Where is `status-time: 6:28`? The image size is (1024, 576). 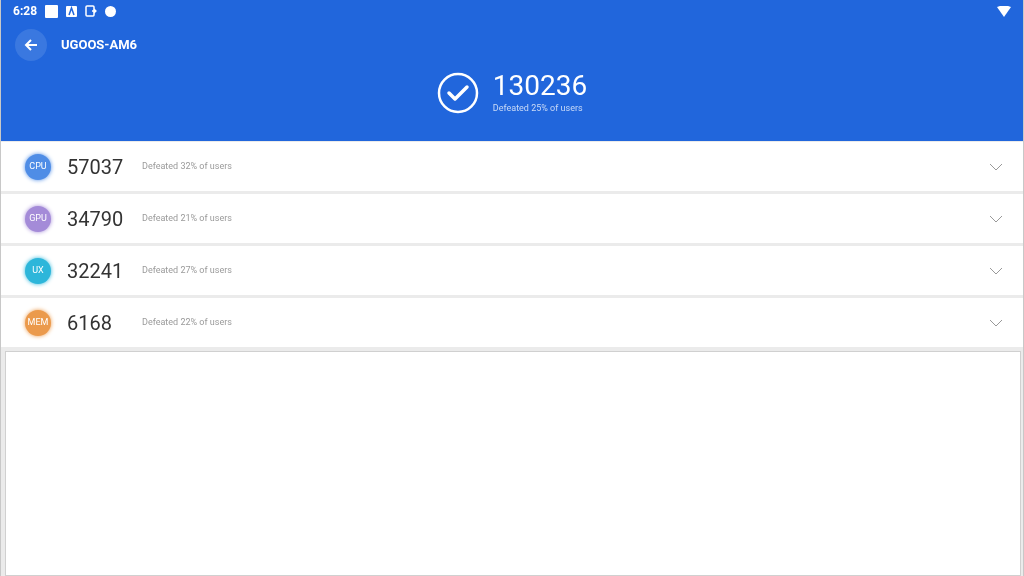 status-time: 6:28 is located at coordinates (25, 11).